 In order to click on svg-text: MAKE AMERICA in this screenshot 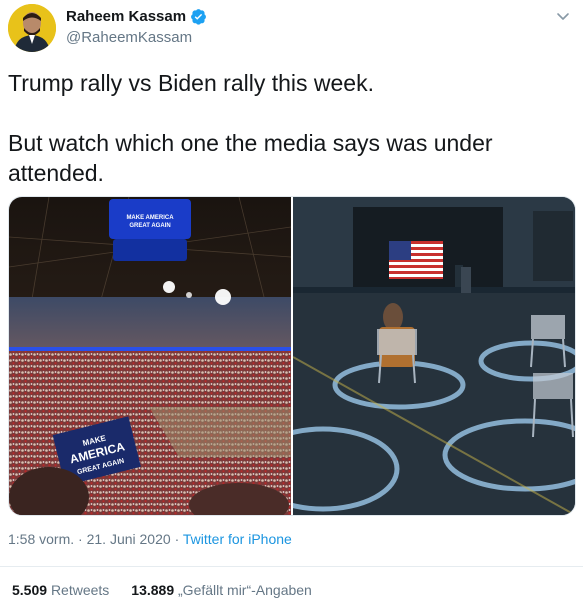, I will do `click(150, 218)`.